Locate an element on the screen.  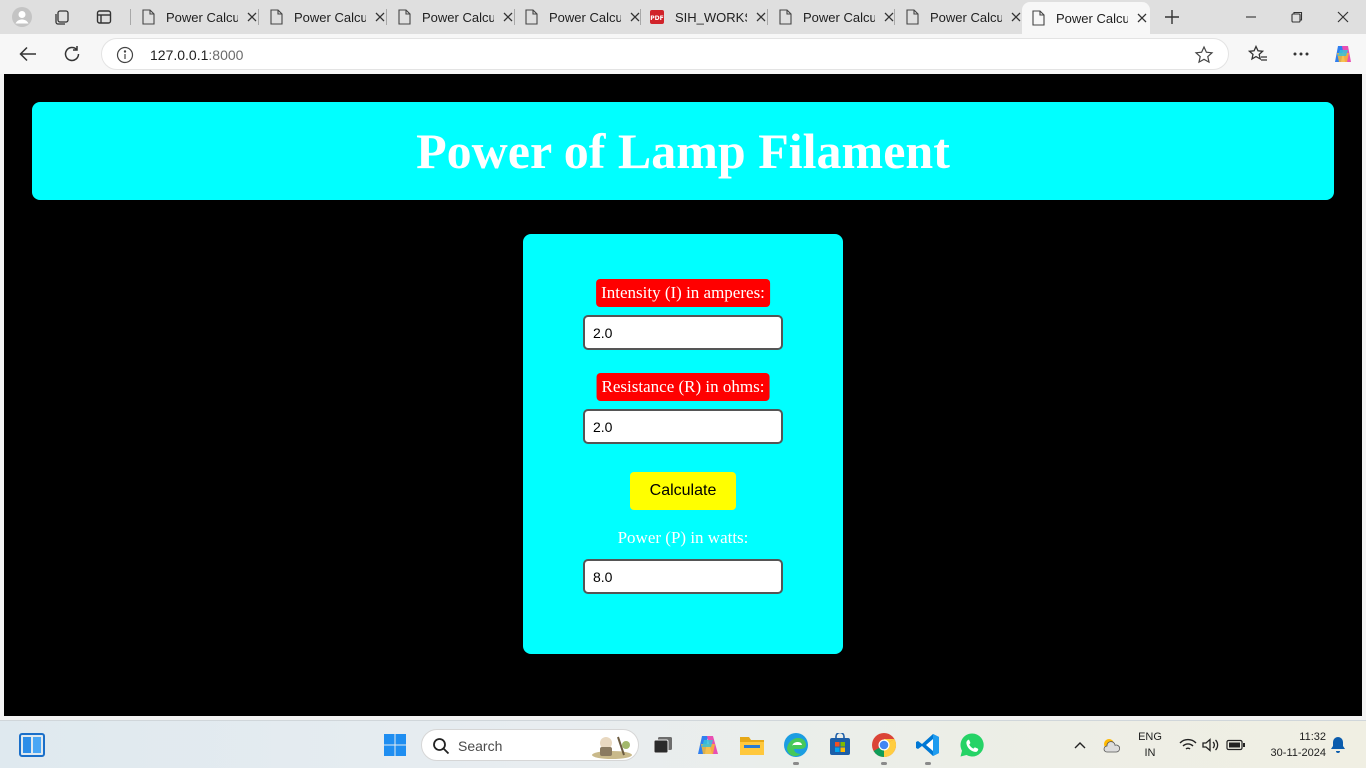
power-label: Power (P) in watts: is located at coordinates (683, 537).